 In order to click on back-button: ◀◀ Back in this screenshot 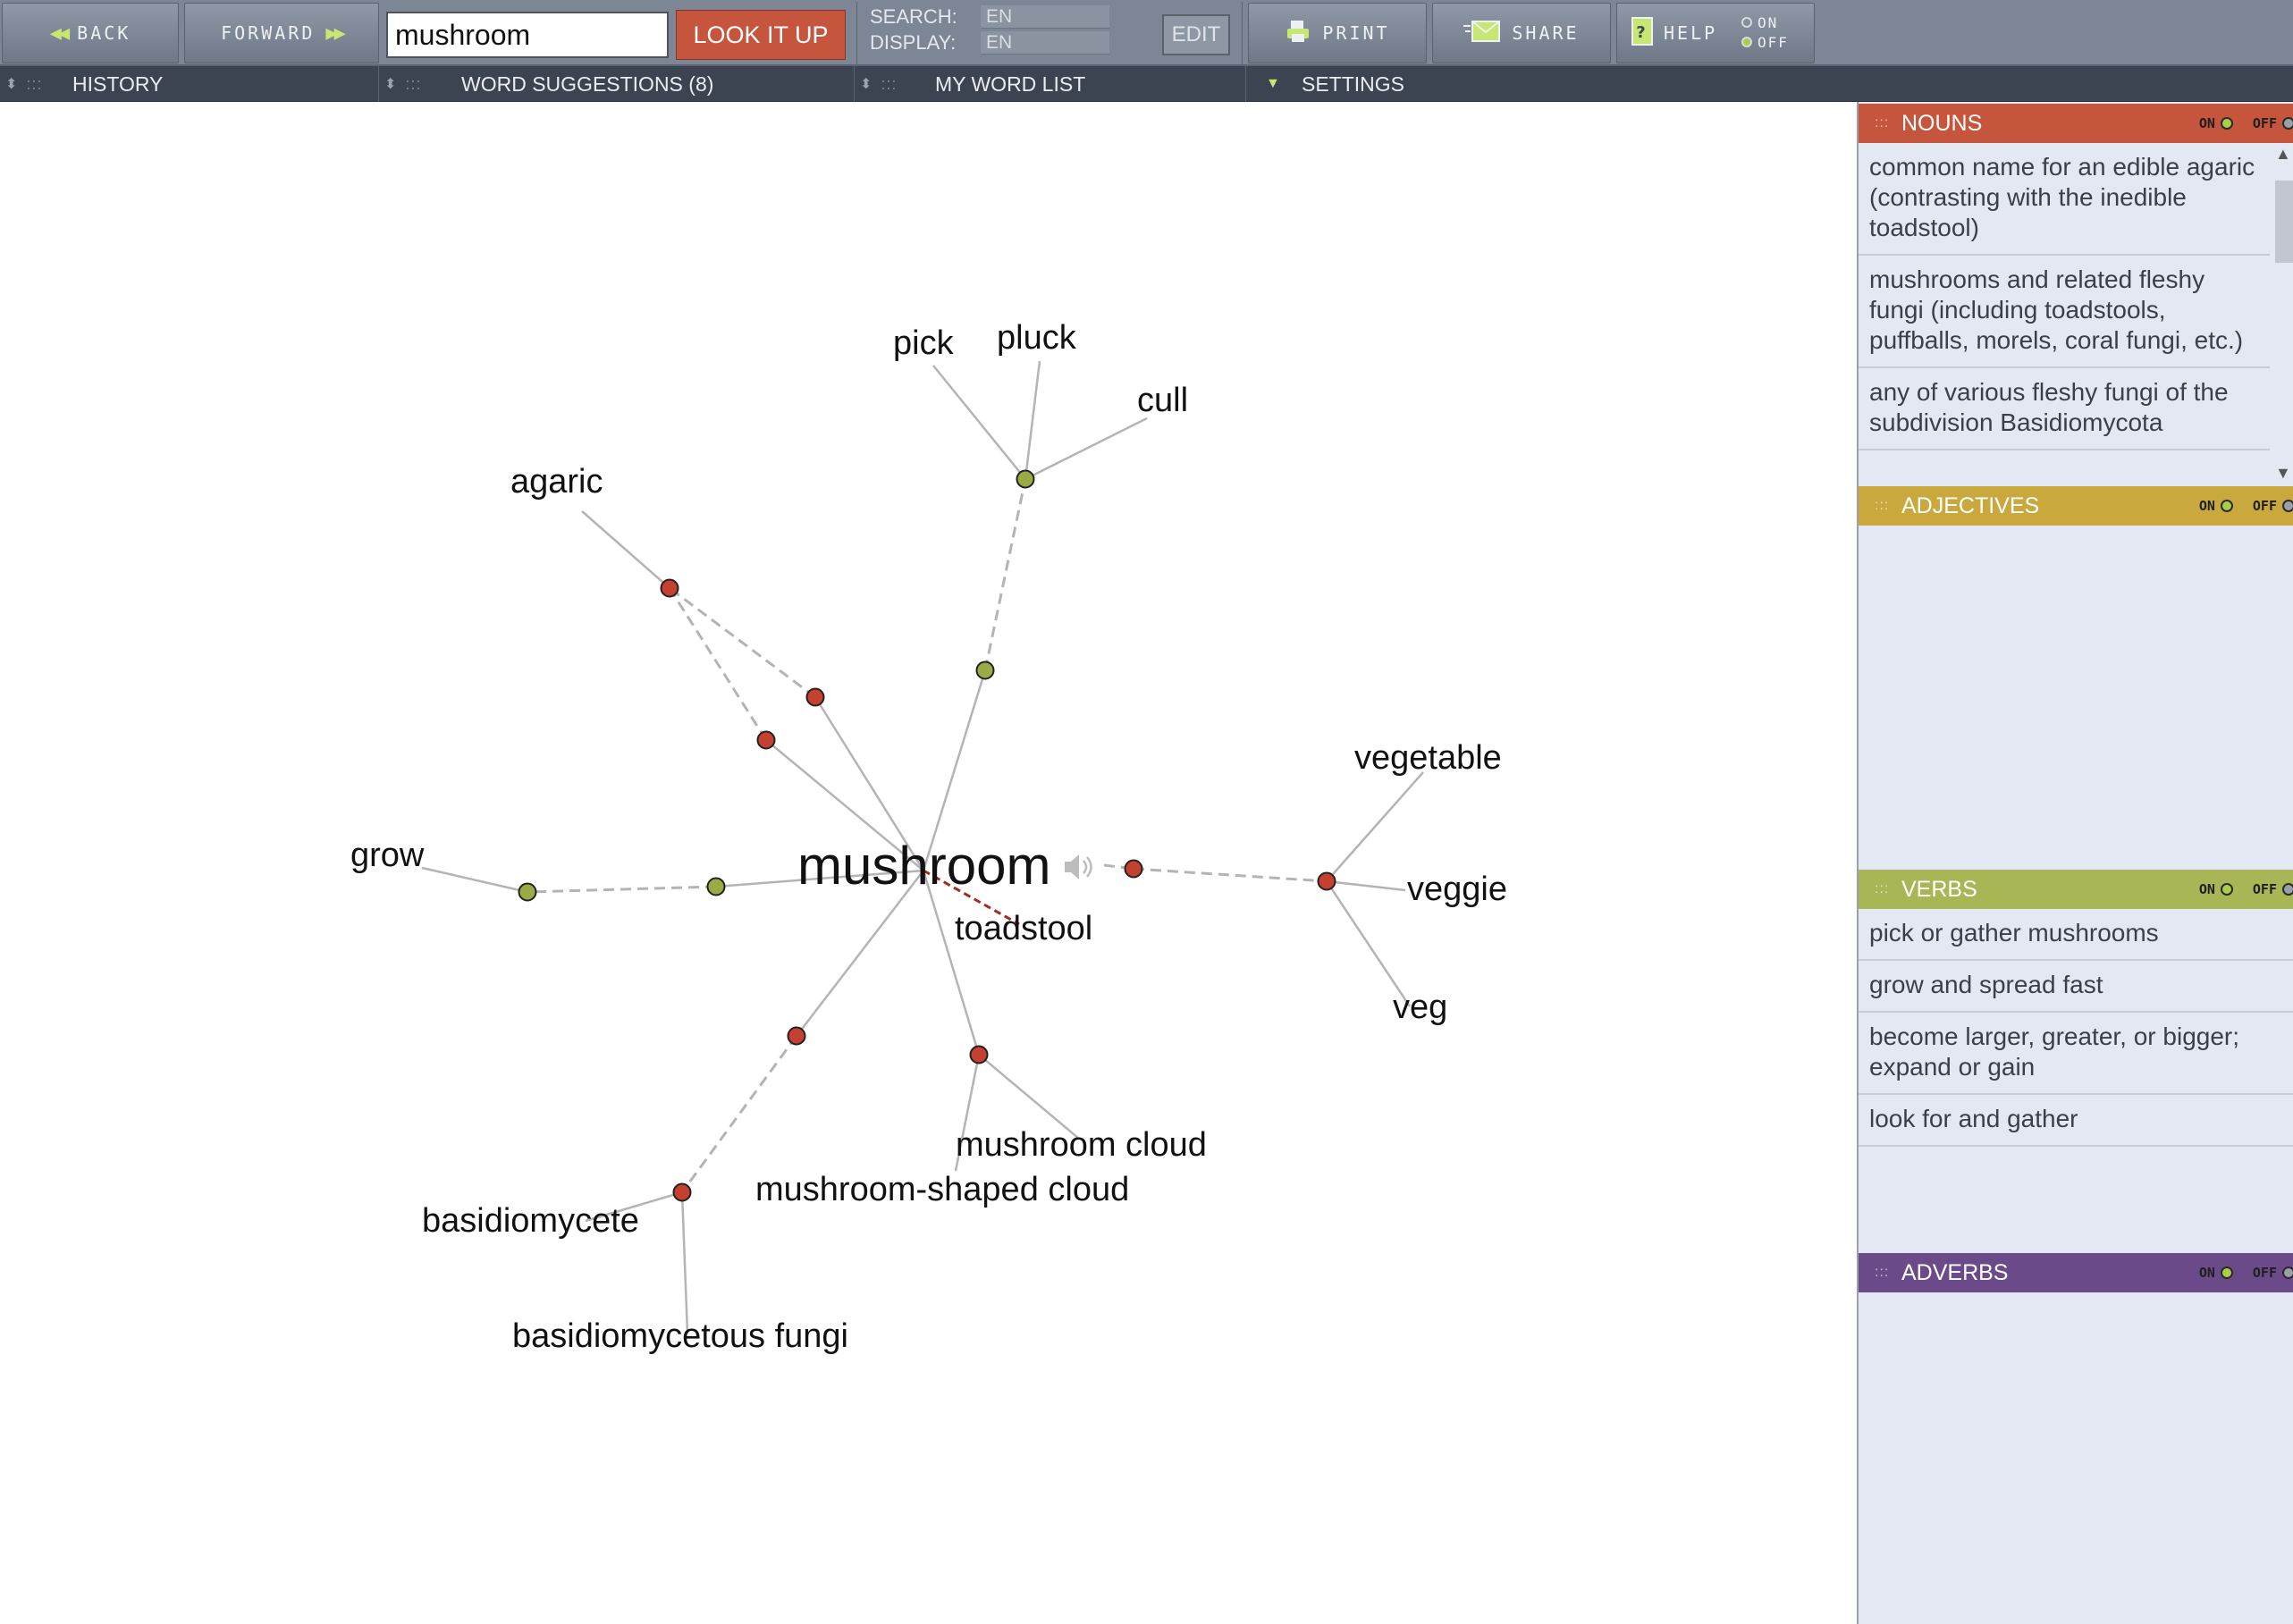, I will do `click(90, 33)`.